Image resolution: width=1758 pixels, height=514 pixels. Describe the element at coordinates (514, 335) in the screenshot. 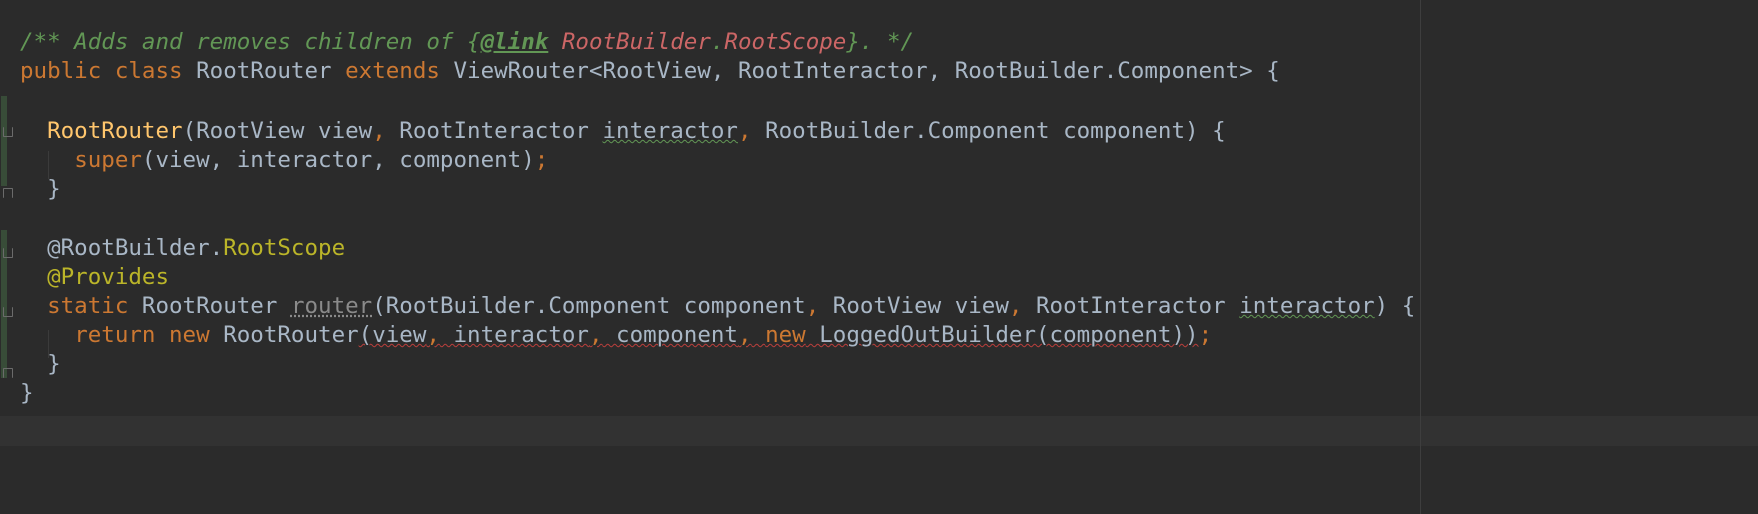

I see `arg-interactor: interactor` at that location.